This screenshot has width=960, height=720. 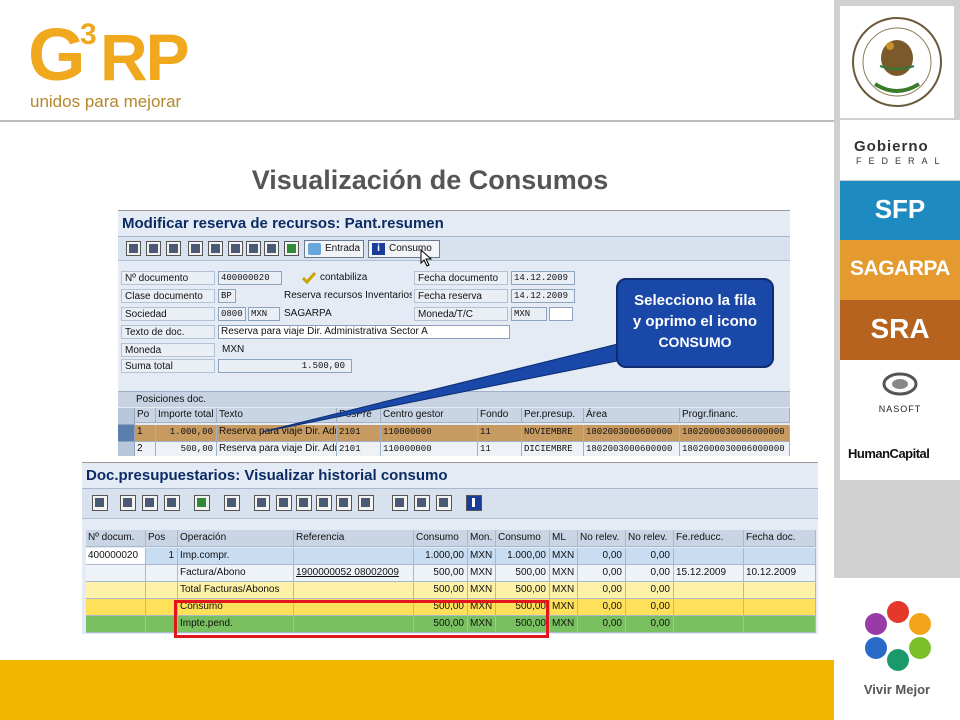 What do you see at coordinates (695, 300) in the screenshot?
I see `callout-line-1: Selecciono la fila` at bounding box center [695, 300].